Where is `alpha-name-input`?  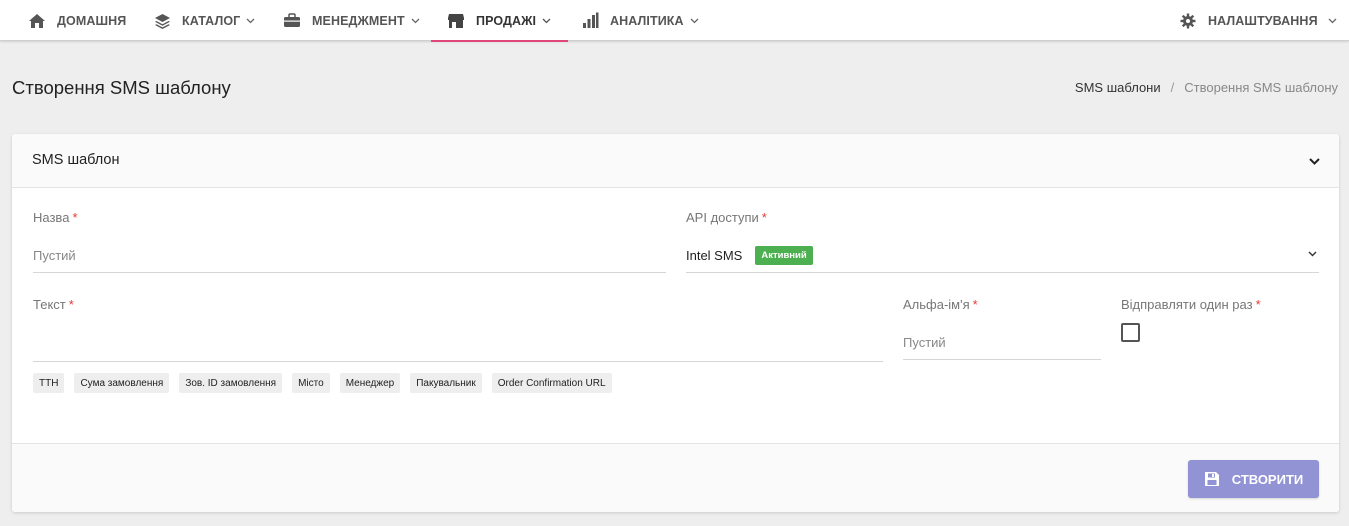
alpha-name-input is located at coordinates (1002, 342).